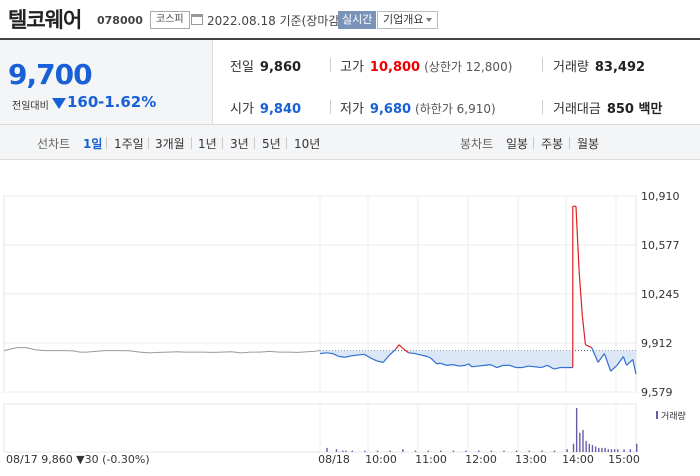 The image size is (700, 476). I want to click on realtime-button: 실시간, so click(357, 20).